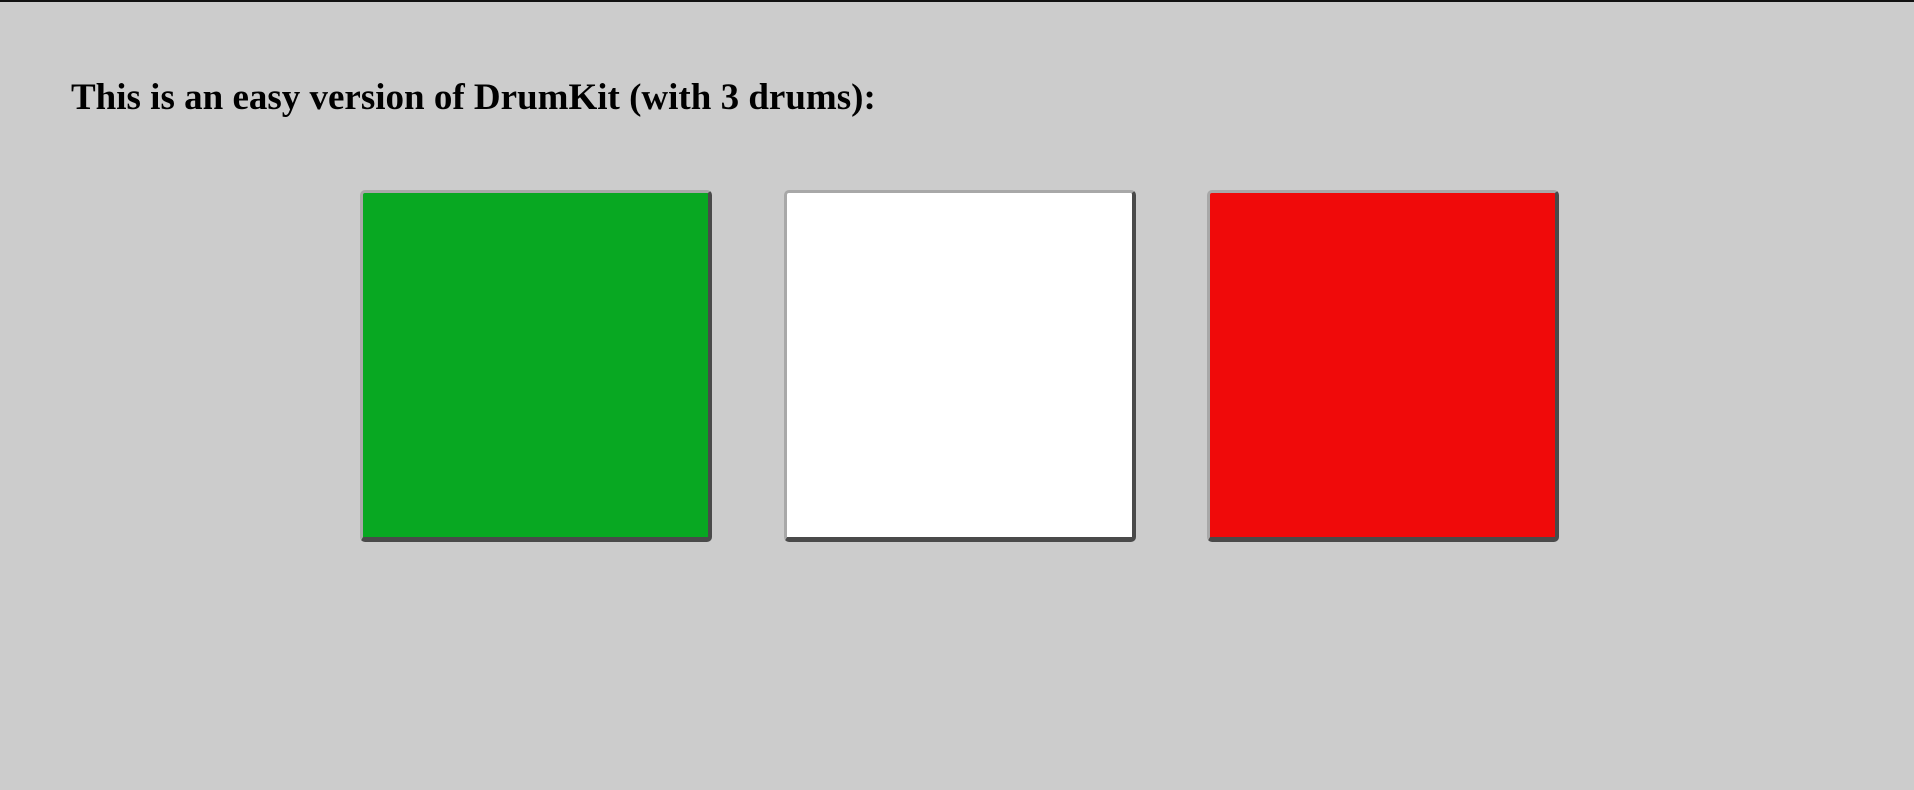  I want to click on drum-green-button, so click(536, 366).